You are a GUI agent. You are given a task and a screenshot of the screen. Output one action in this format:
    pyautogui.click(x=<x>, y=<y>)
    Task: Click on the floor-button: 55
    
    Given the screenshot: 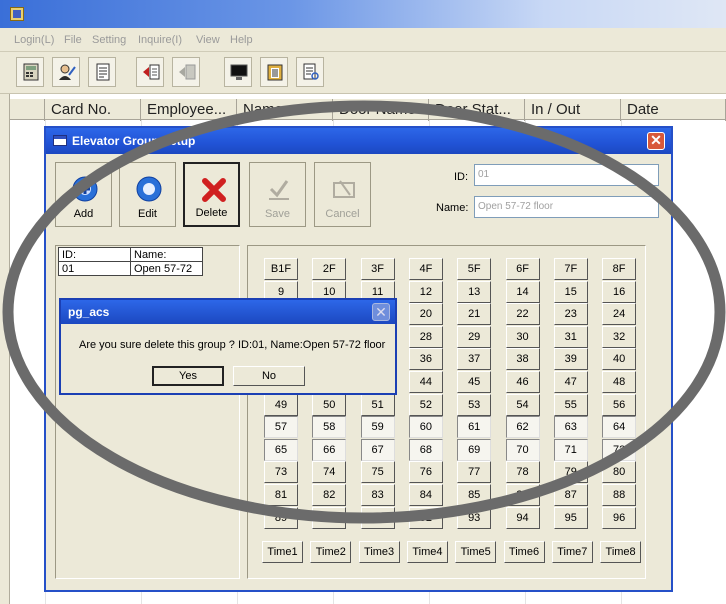 What is the action you would take?
    pyautogui.click(x=570, y=404)
    